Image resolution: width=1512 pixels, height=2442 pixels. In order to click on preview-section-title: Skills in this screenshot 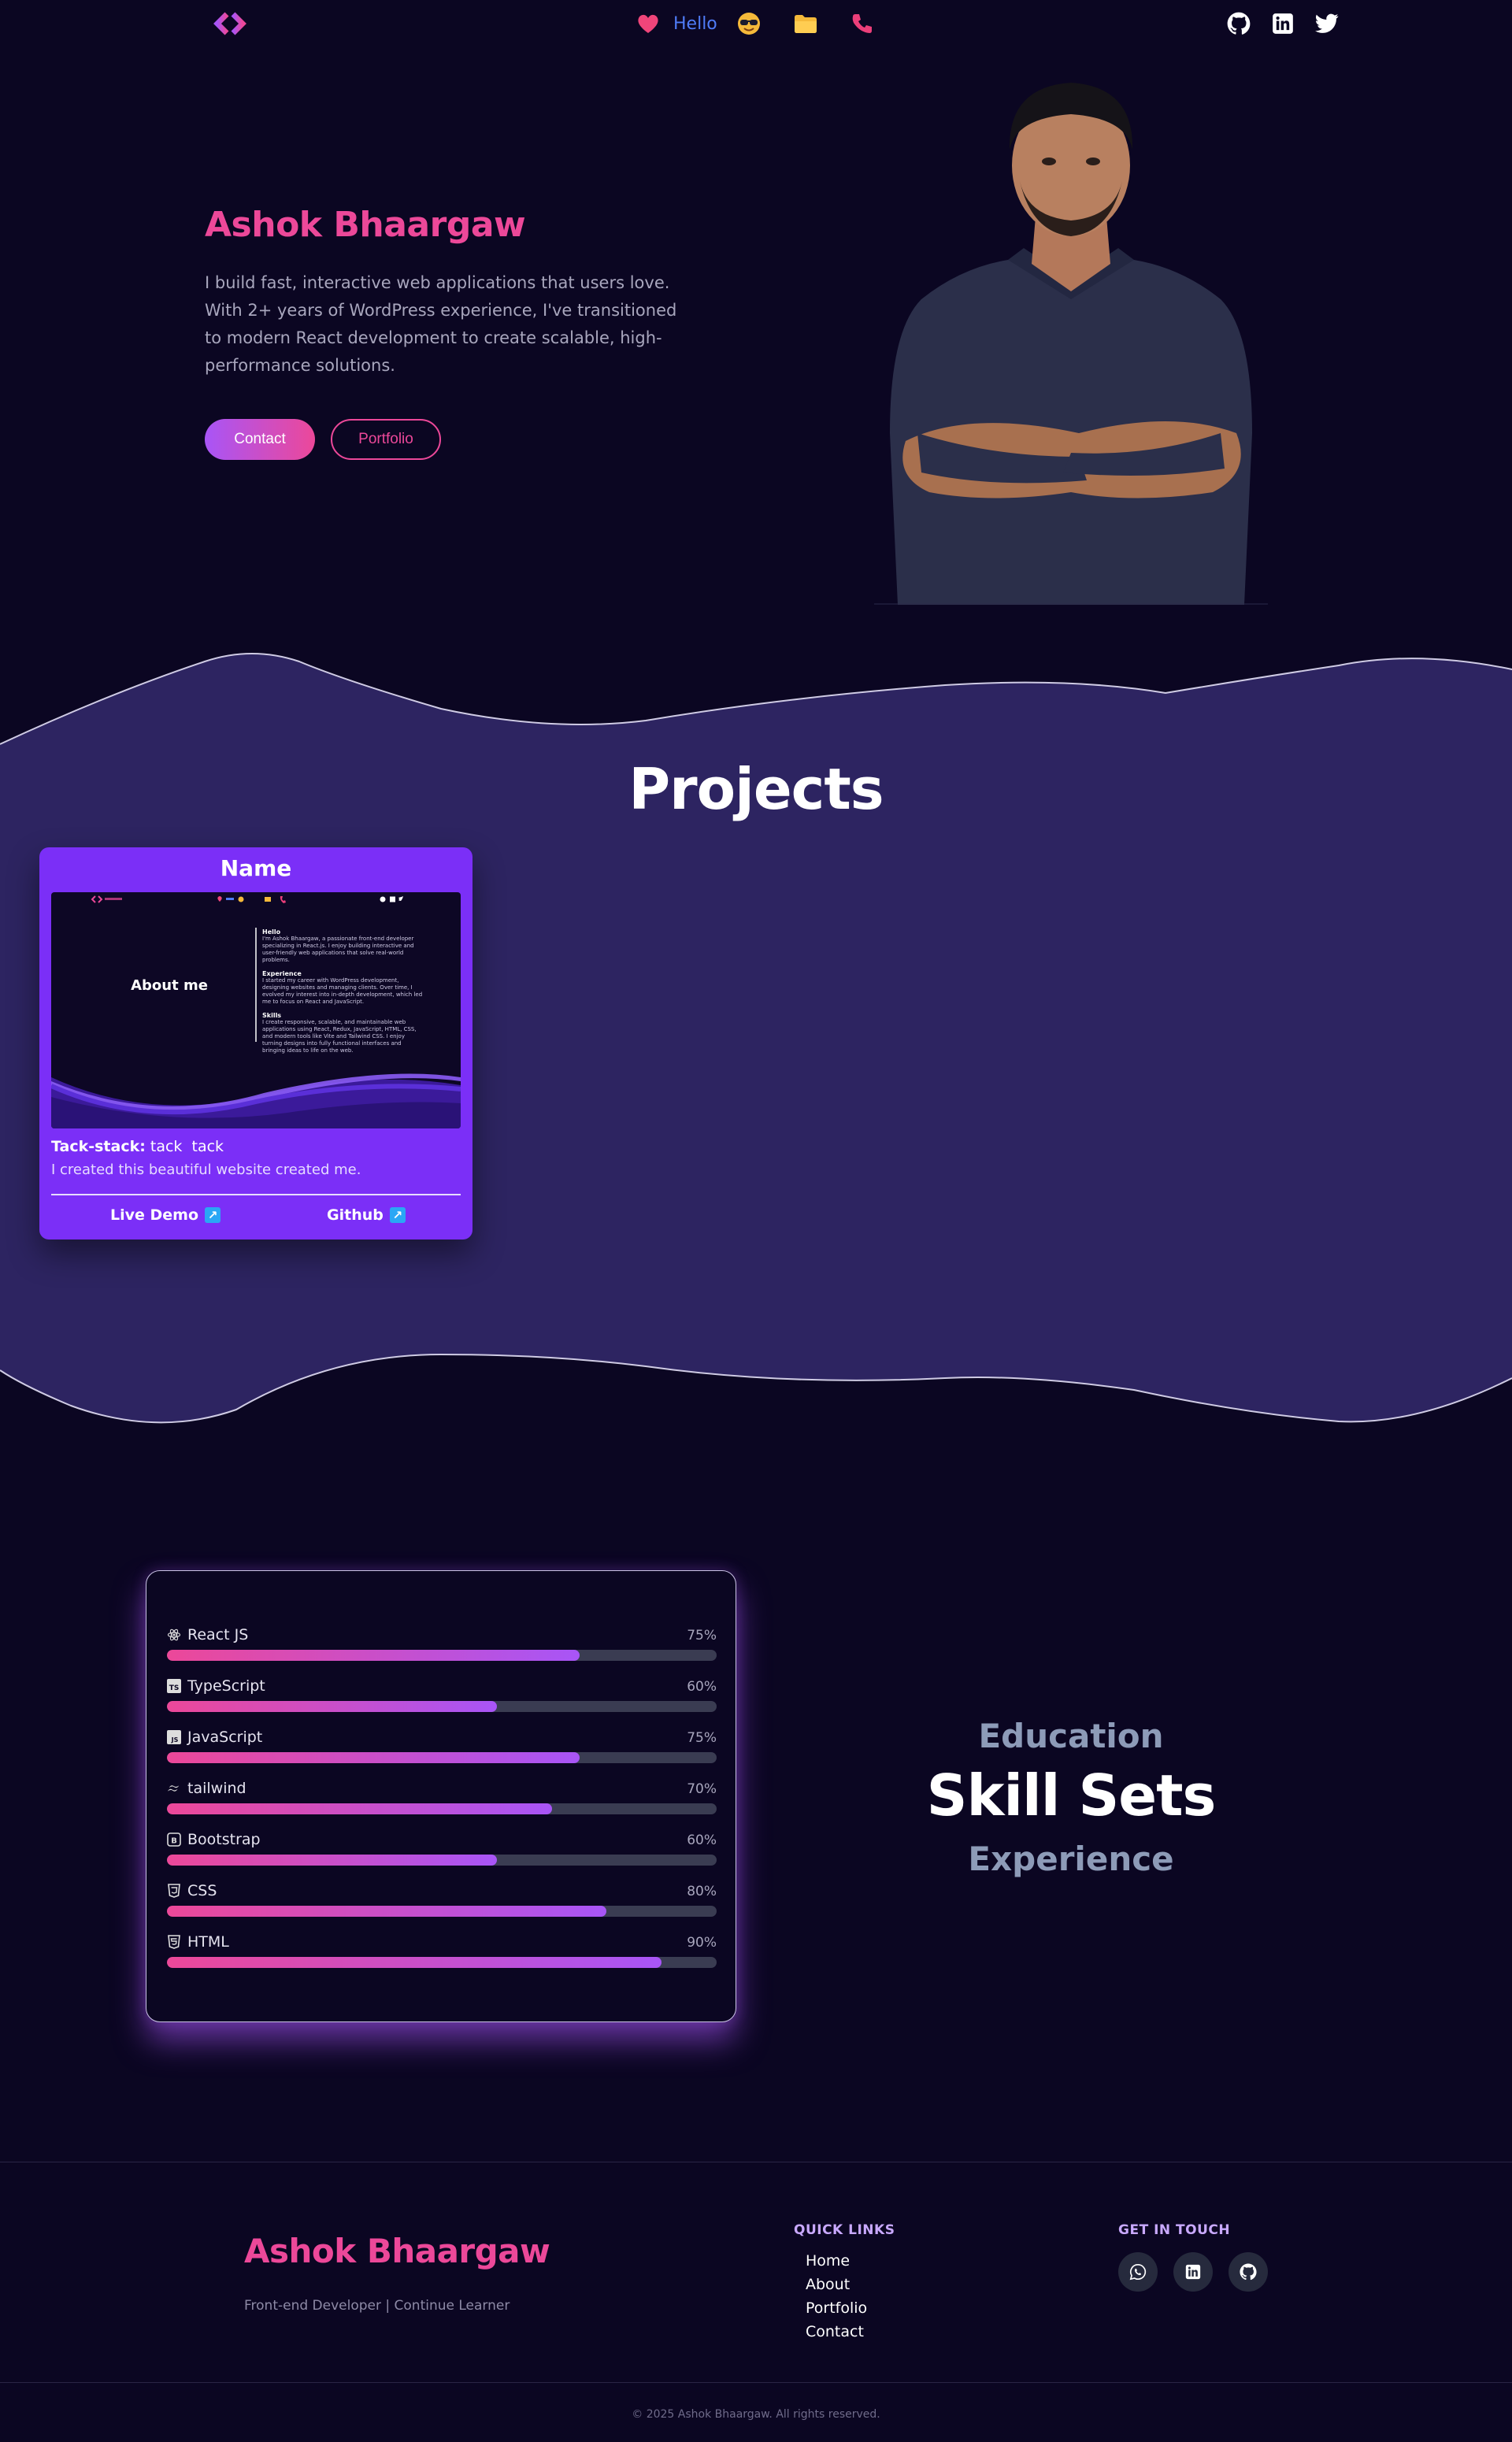, I will do `click(272, 1015)`.